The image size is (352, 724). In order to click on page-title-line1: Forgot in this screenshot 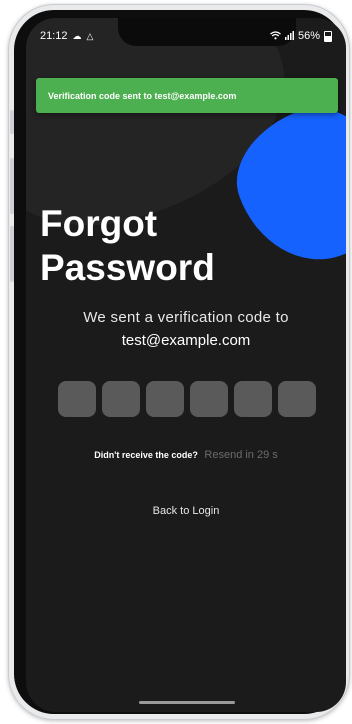, I will do `click(99, 223)`.